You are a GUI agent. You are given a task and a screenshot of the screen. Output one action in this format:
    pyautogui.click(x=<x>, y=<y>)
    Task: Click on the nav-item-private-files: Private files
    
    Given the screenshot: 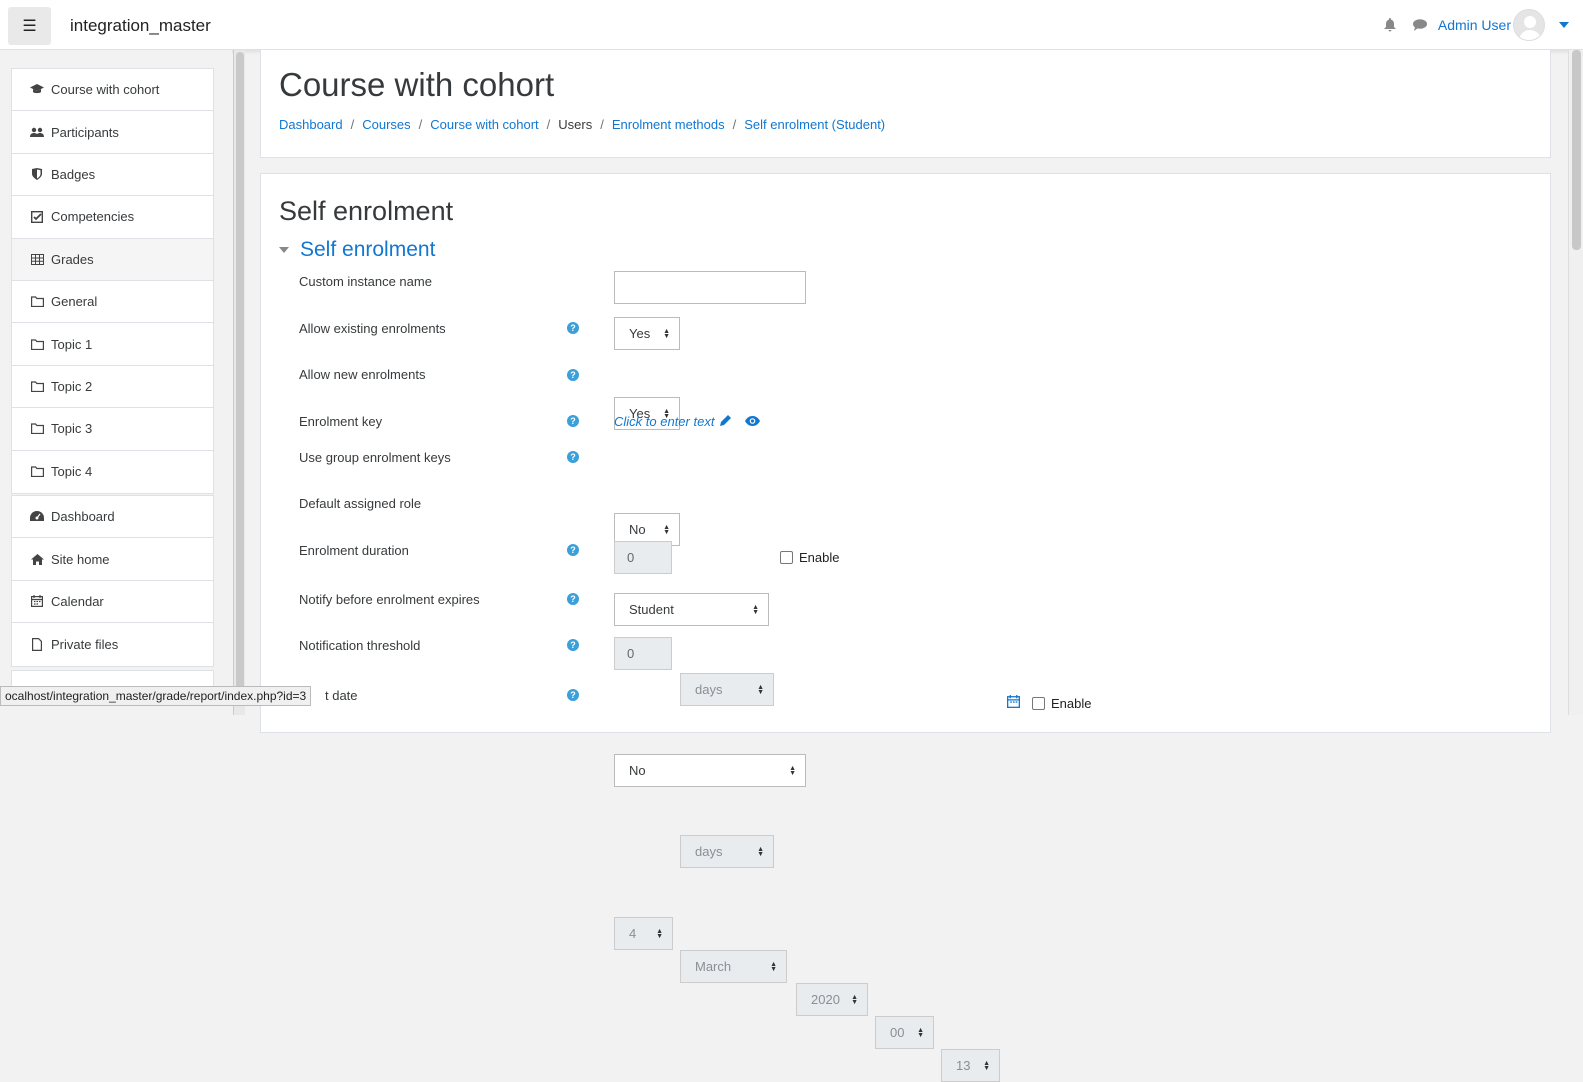 What is the action you would take?
    pyautogui.click(x=112, y=644)
    